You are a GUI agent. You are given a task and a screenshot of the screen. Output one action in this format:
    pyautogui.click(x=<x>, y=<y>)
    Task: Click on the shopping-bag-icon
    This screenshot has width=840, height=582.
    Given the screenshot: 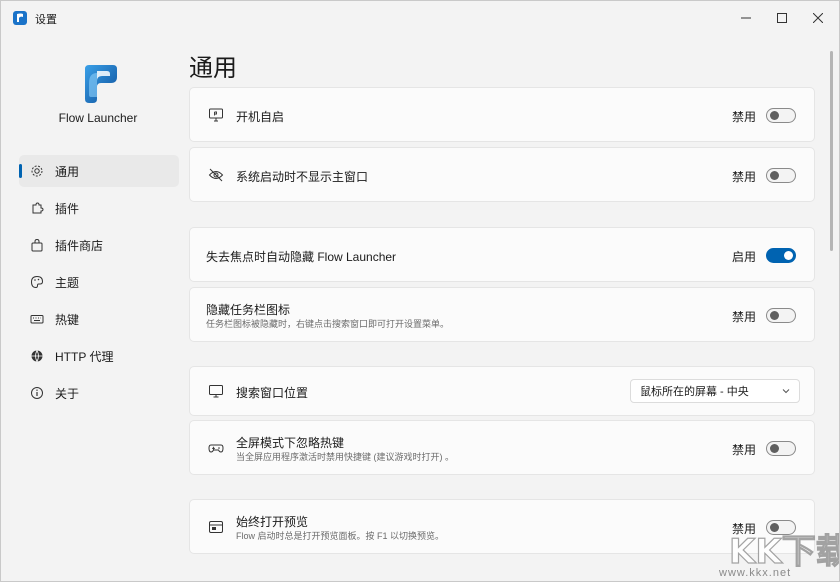 What is the action you would take?
    pyautogui.click(x=37, y=245)
    